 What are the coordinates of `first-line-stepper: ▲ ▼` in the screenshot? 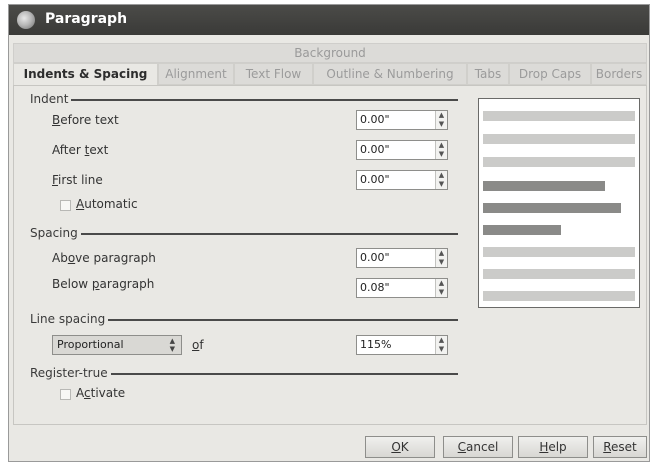 It's located at (441, 180).